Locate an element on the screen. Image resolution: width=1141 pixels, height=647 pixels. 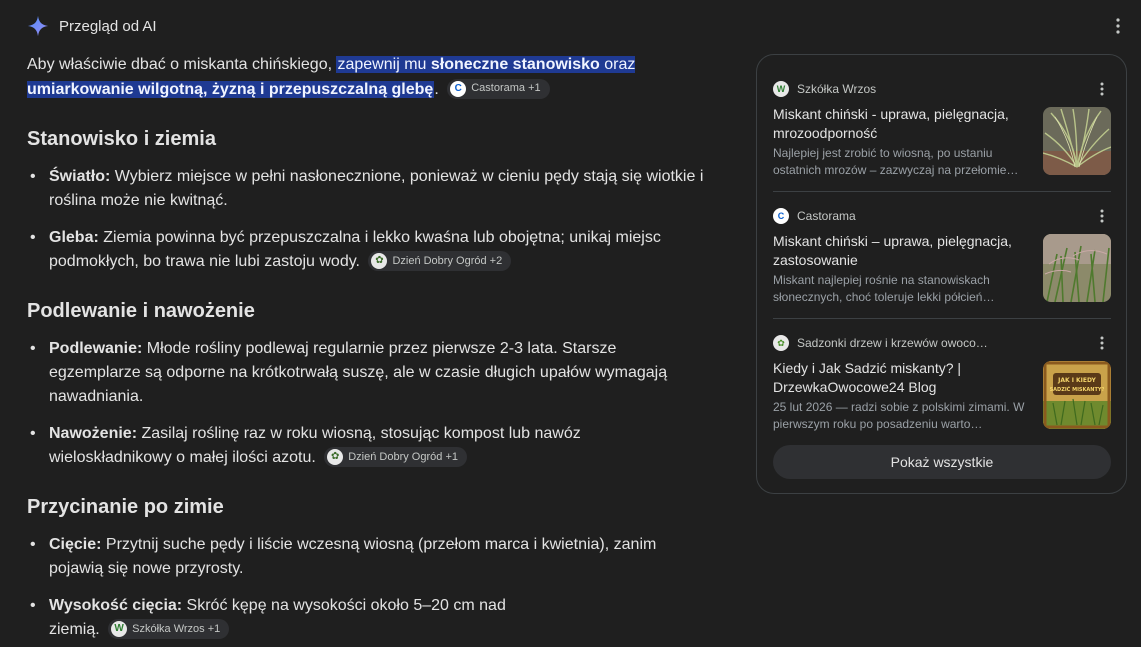
highlight-part: oraz is located at coordinates (617, 64).